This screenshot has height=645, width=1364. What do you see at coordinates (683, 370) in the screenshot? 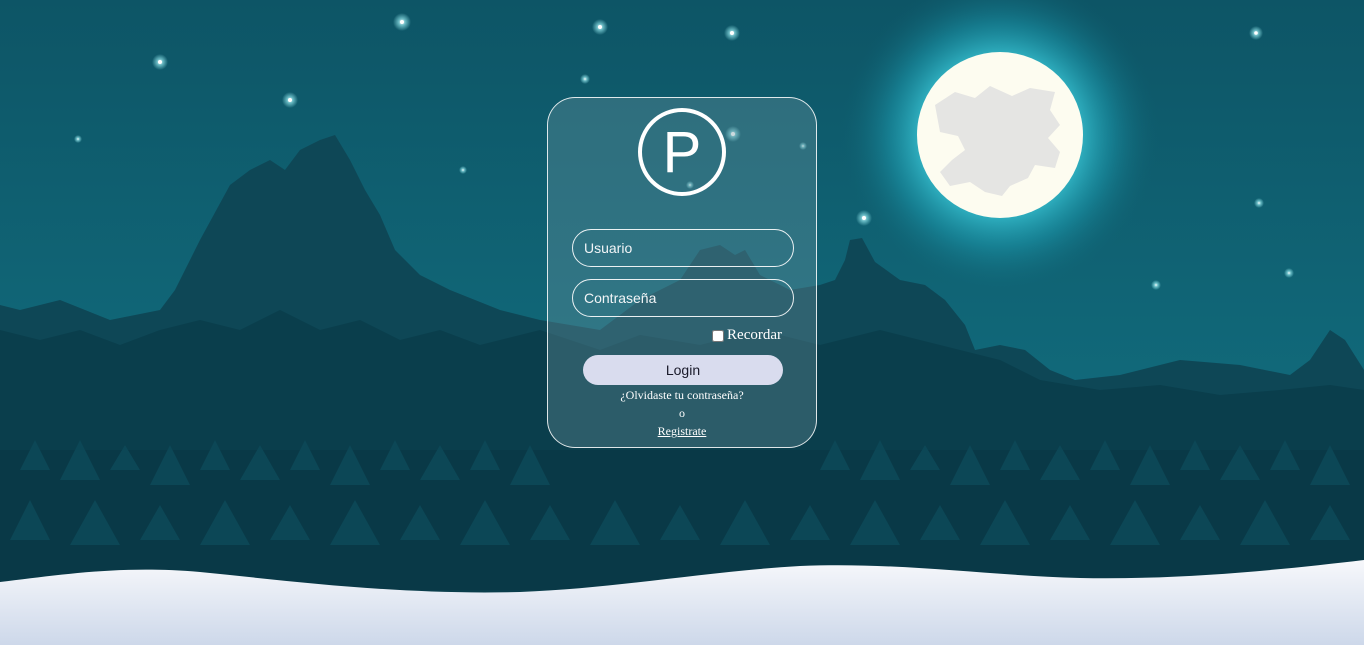
I see `login-button: Login` at bounding box center [683, 370].